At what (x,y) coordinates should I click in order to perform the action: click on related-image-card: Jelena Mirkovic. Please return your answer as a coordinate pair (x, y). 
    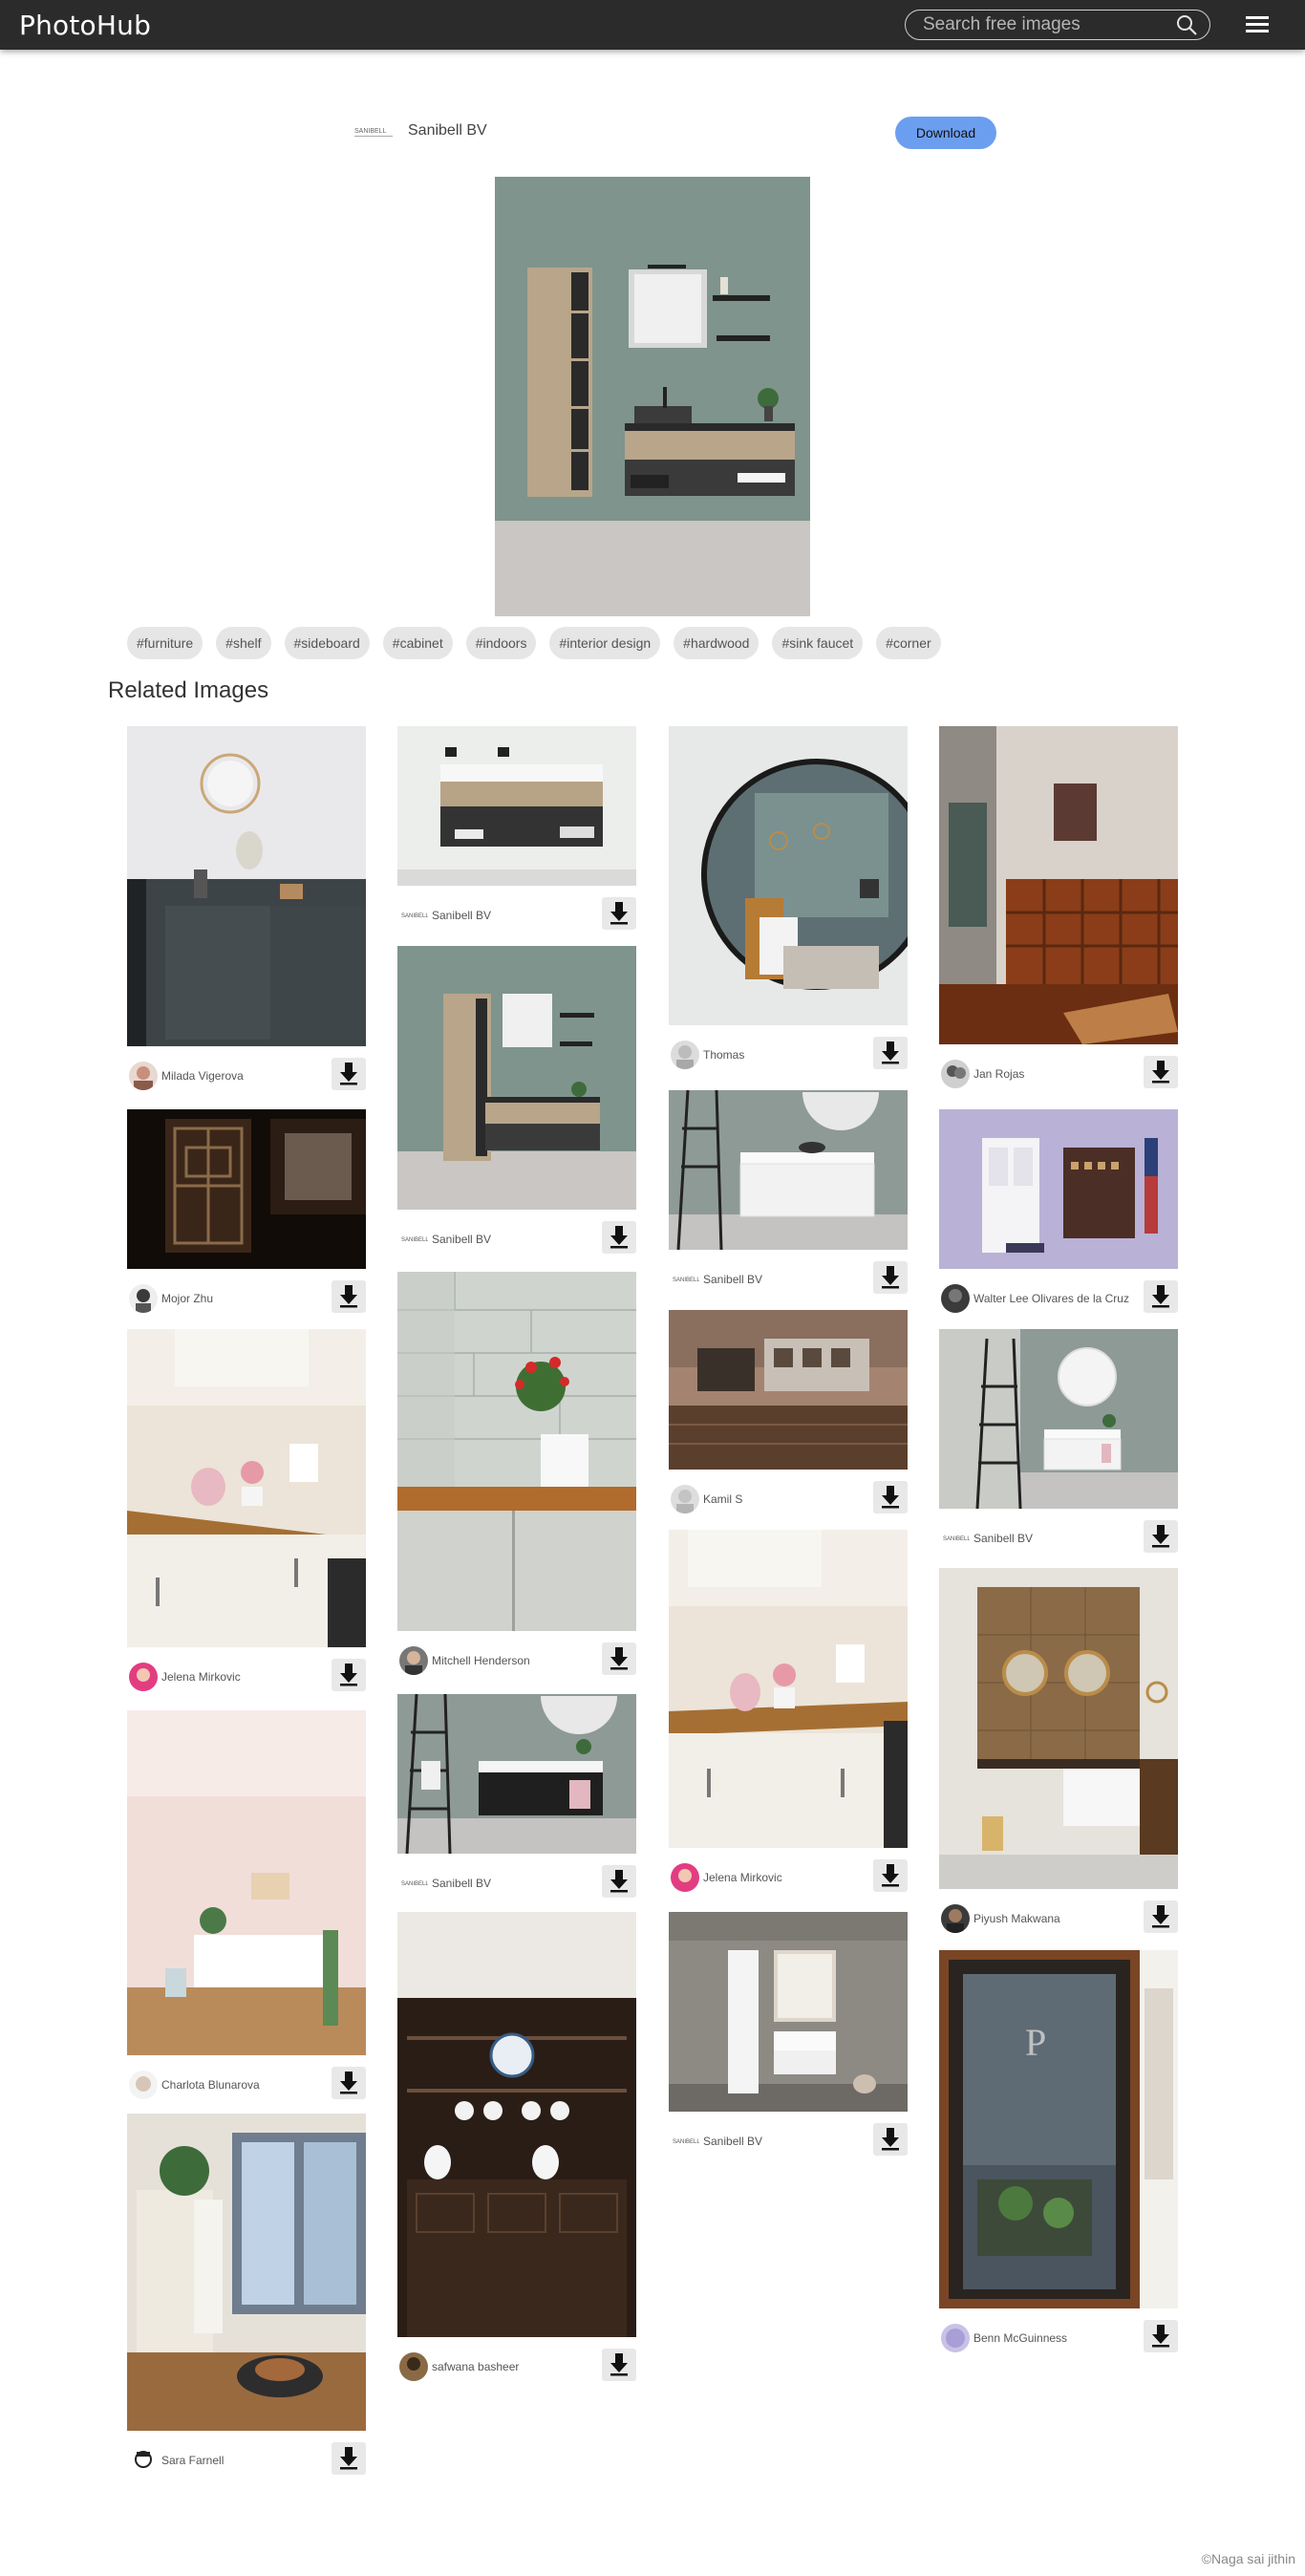
    Looking at the image, I should click on (246, 1511).